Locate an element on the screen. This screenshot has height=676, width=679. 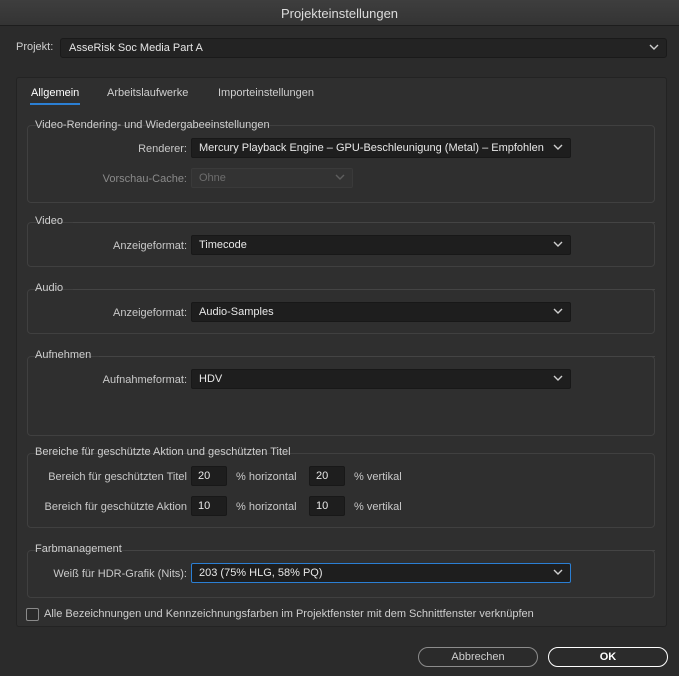
capture-format-label: Aufnahmeformat: is located at coordinates (144, 380).